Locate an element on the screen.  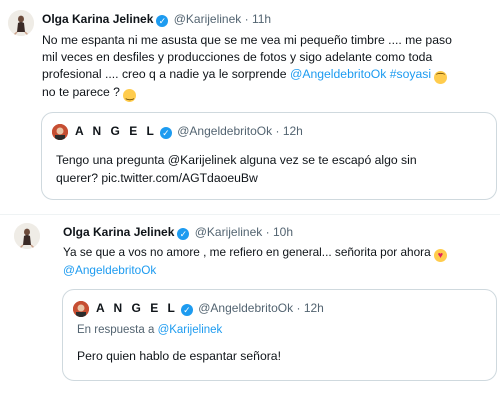
timestamp: 11h is located at coordinates (261, 19).